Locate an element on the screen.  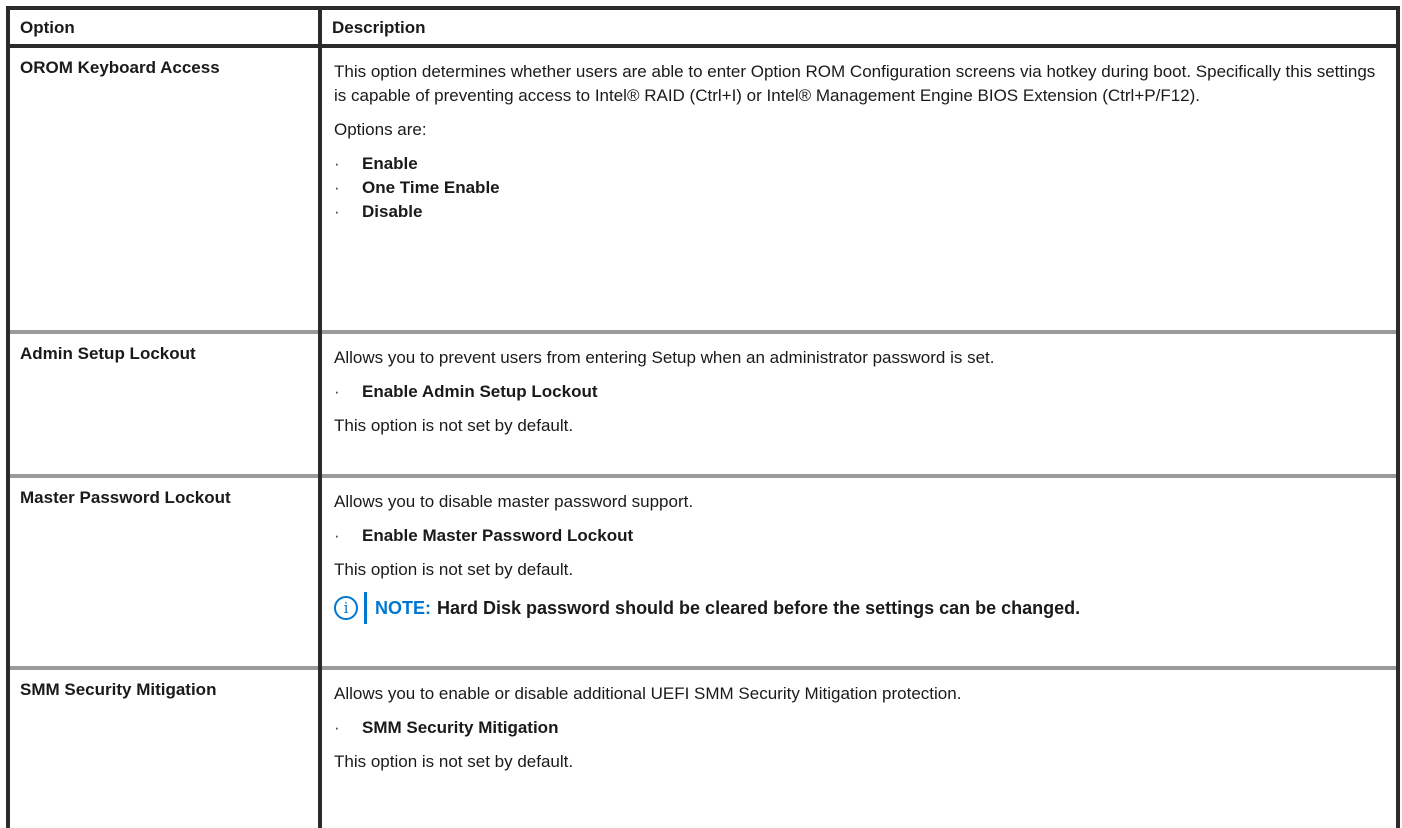
options-label: Options are: is located at coordinates (380, 129).